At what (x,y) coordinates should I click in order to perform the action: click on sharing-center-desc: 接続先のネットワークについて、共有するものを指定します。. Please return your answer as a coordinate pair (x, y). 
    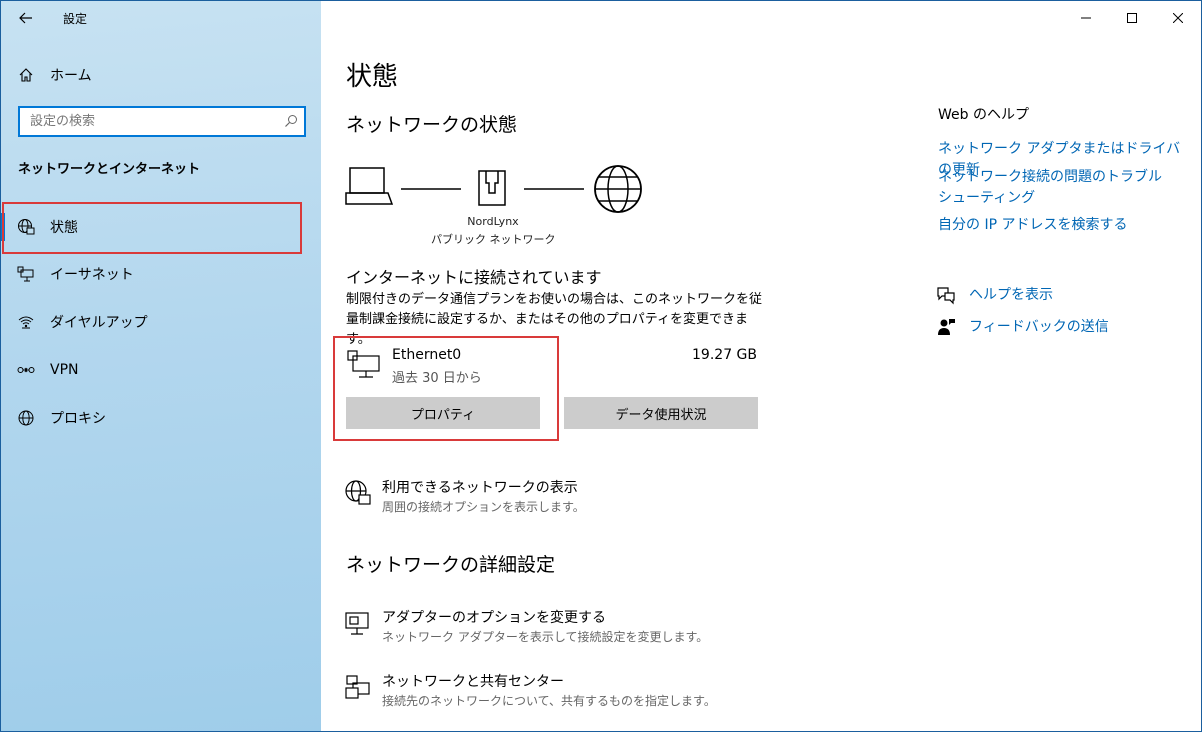
    Looking at the image, I should click on (549, 701).